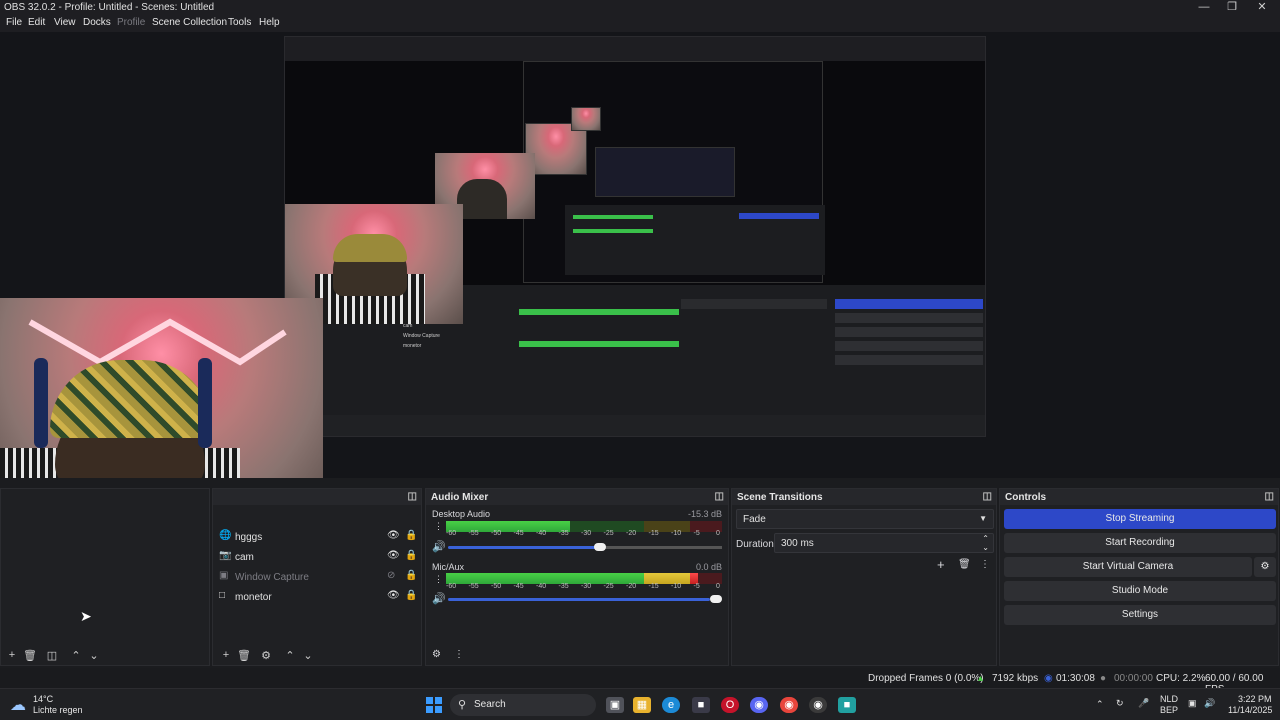  Describe the element at coordinates (759, 705) in the screenshot. I see `discord-icon: ◉` at that location.